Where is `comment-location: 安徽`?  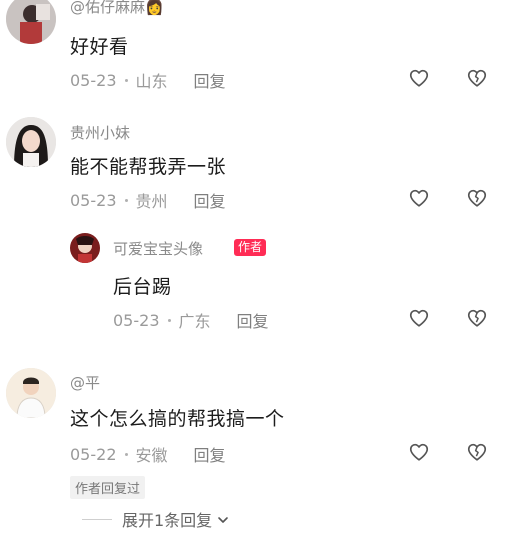
comment-location: 安徽 is located at coordinates (151, 455).